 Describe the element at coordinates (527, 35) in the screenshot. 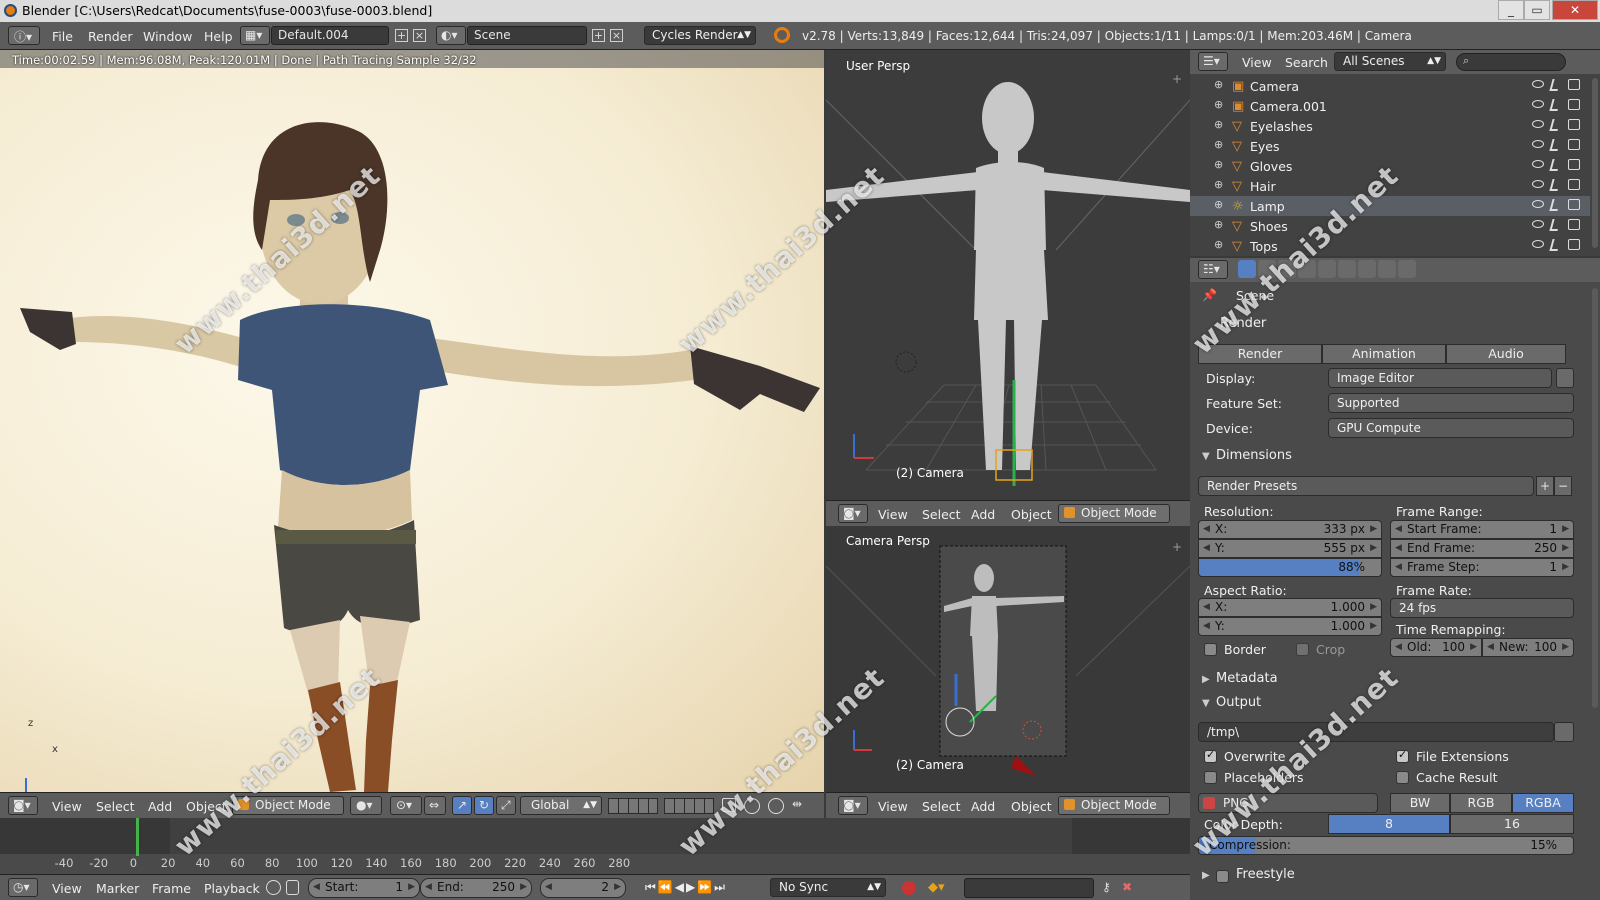

I see `scene-field: Scene` at that location.